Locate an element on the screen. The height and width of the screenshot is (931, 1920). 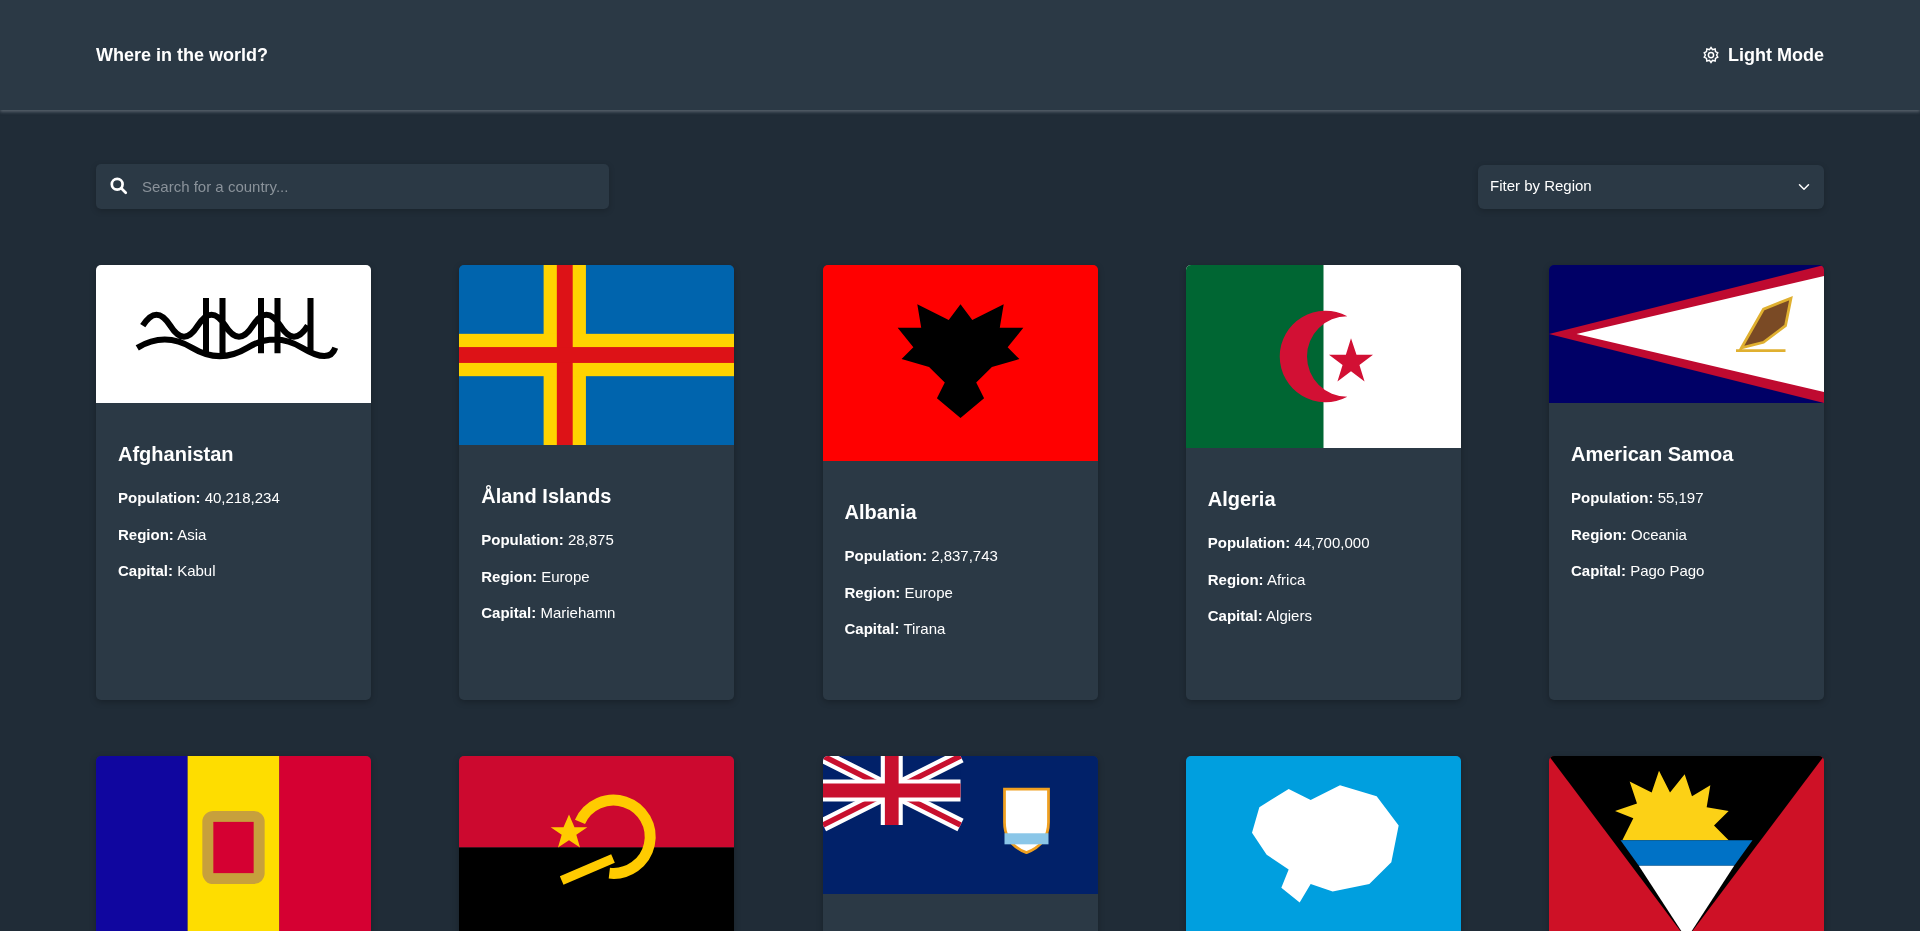
country-detail: Population: 40,218,234 is located at coordinates (199, 498).